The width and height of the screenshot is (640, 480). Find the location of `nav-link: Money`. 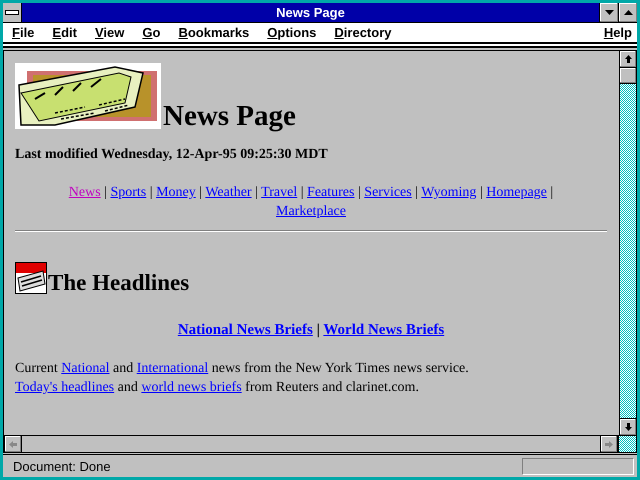

nav-link: Money is located at coordinates (176, 192).